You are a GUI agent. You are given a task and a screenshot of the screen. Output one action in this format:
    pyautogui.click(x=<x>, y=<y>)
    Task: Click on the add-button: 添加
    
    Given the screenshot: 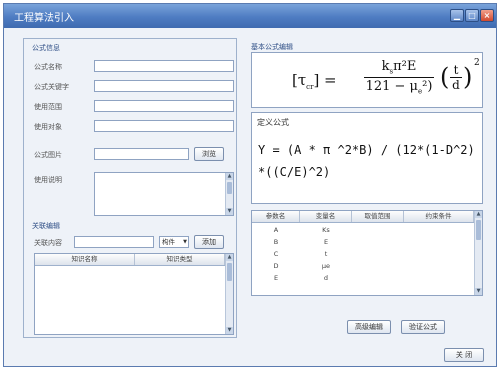 What is the action you would take?
    pyautogui.click(x=209, y=242)
    